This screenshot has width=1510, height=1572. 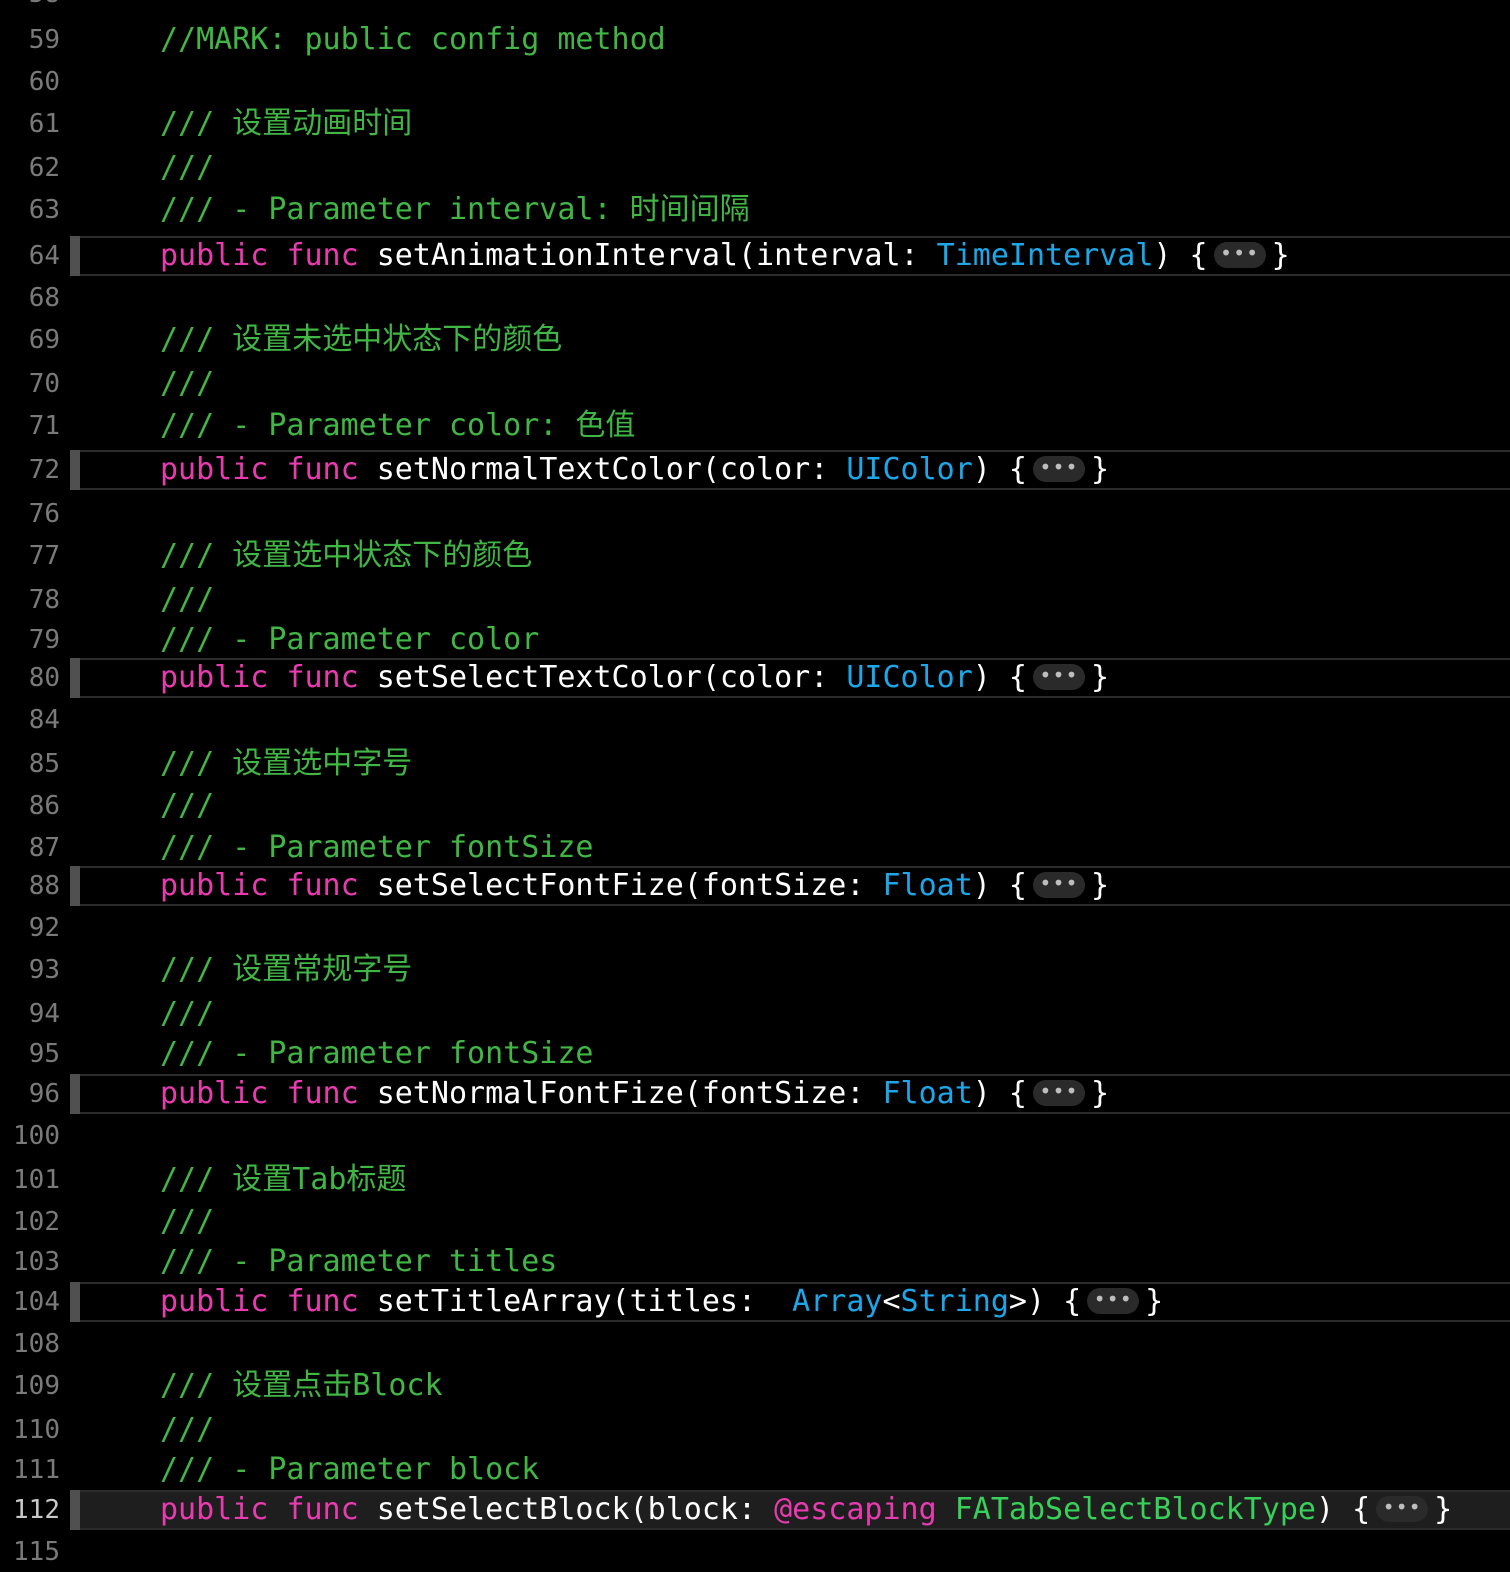 What do you see at coordinates (44, 426) in the screenshot?
I see `line-number: 71` at bounding box center [44, 426].